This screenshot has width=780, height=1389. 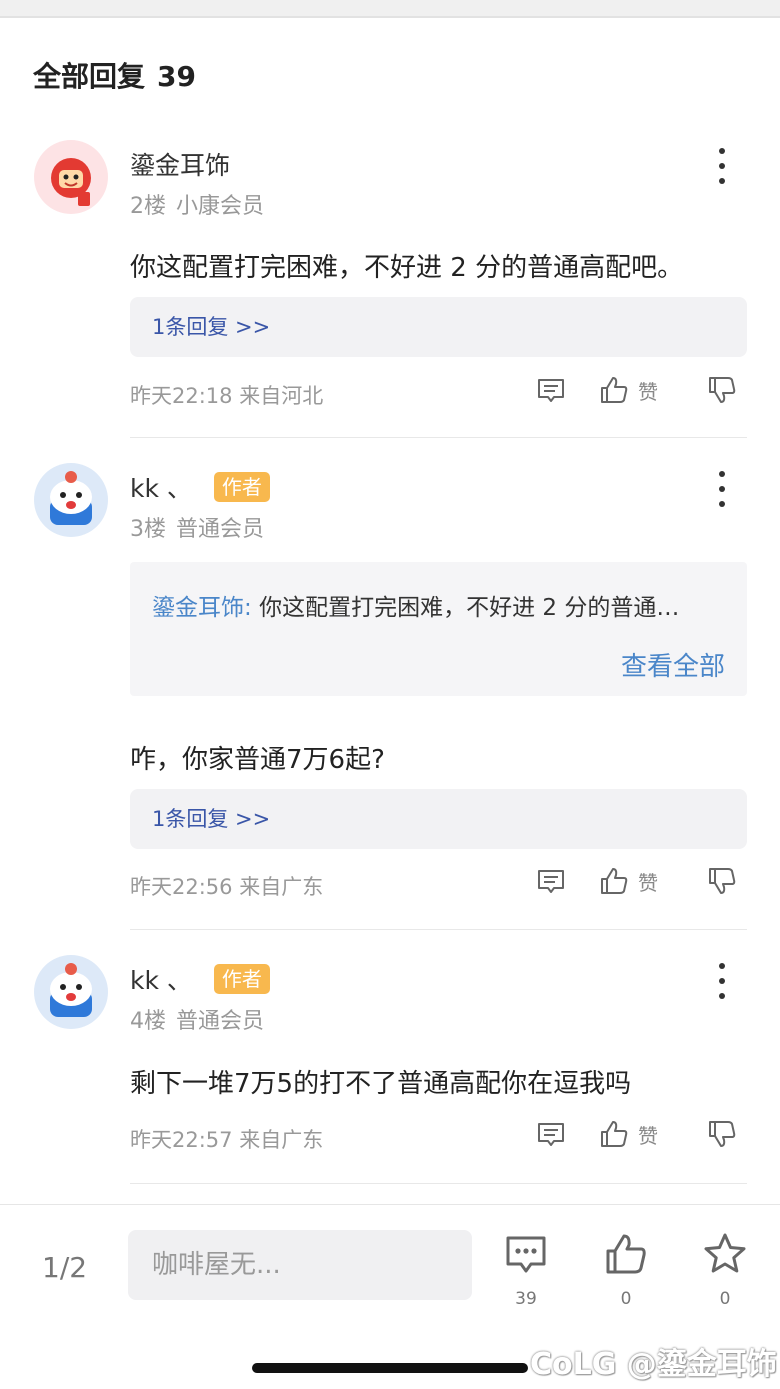 I want to click on comment-text: 你这配置打完困难，不好进 2 分的普通高配吧。, so click(x=407, y=268).